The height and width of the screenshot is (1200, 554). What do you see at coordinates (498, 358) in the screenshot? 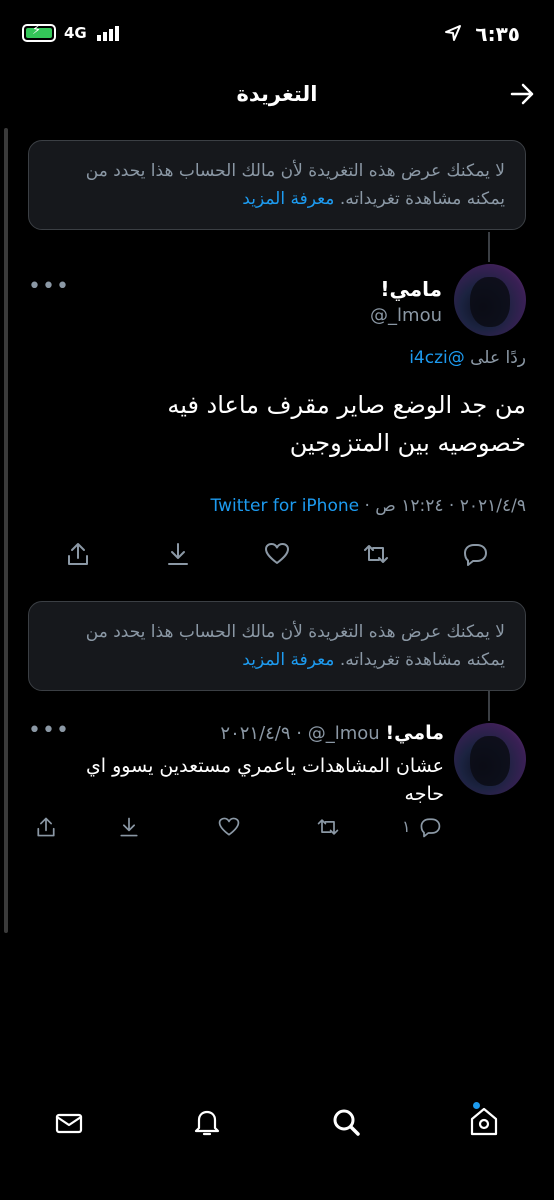
I see `reply-prefix: ردًا على` at bounding box center [498, 358].